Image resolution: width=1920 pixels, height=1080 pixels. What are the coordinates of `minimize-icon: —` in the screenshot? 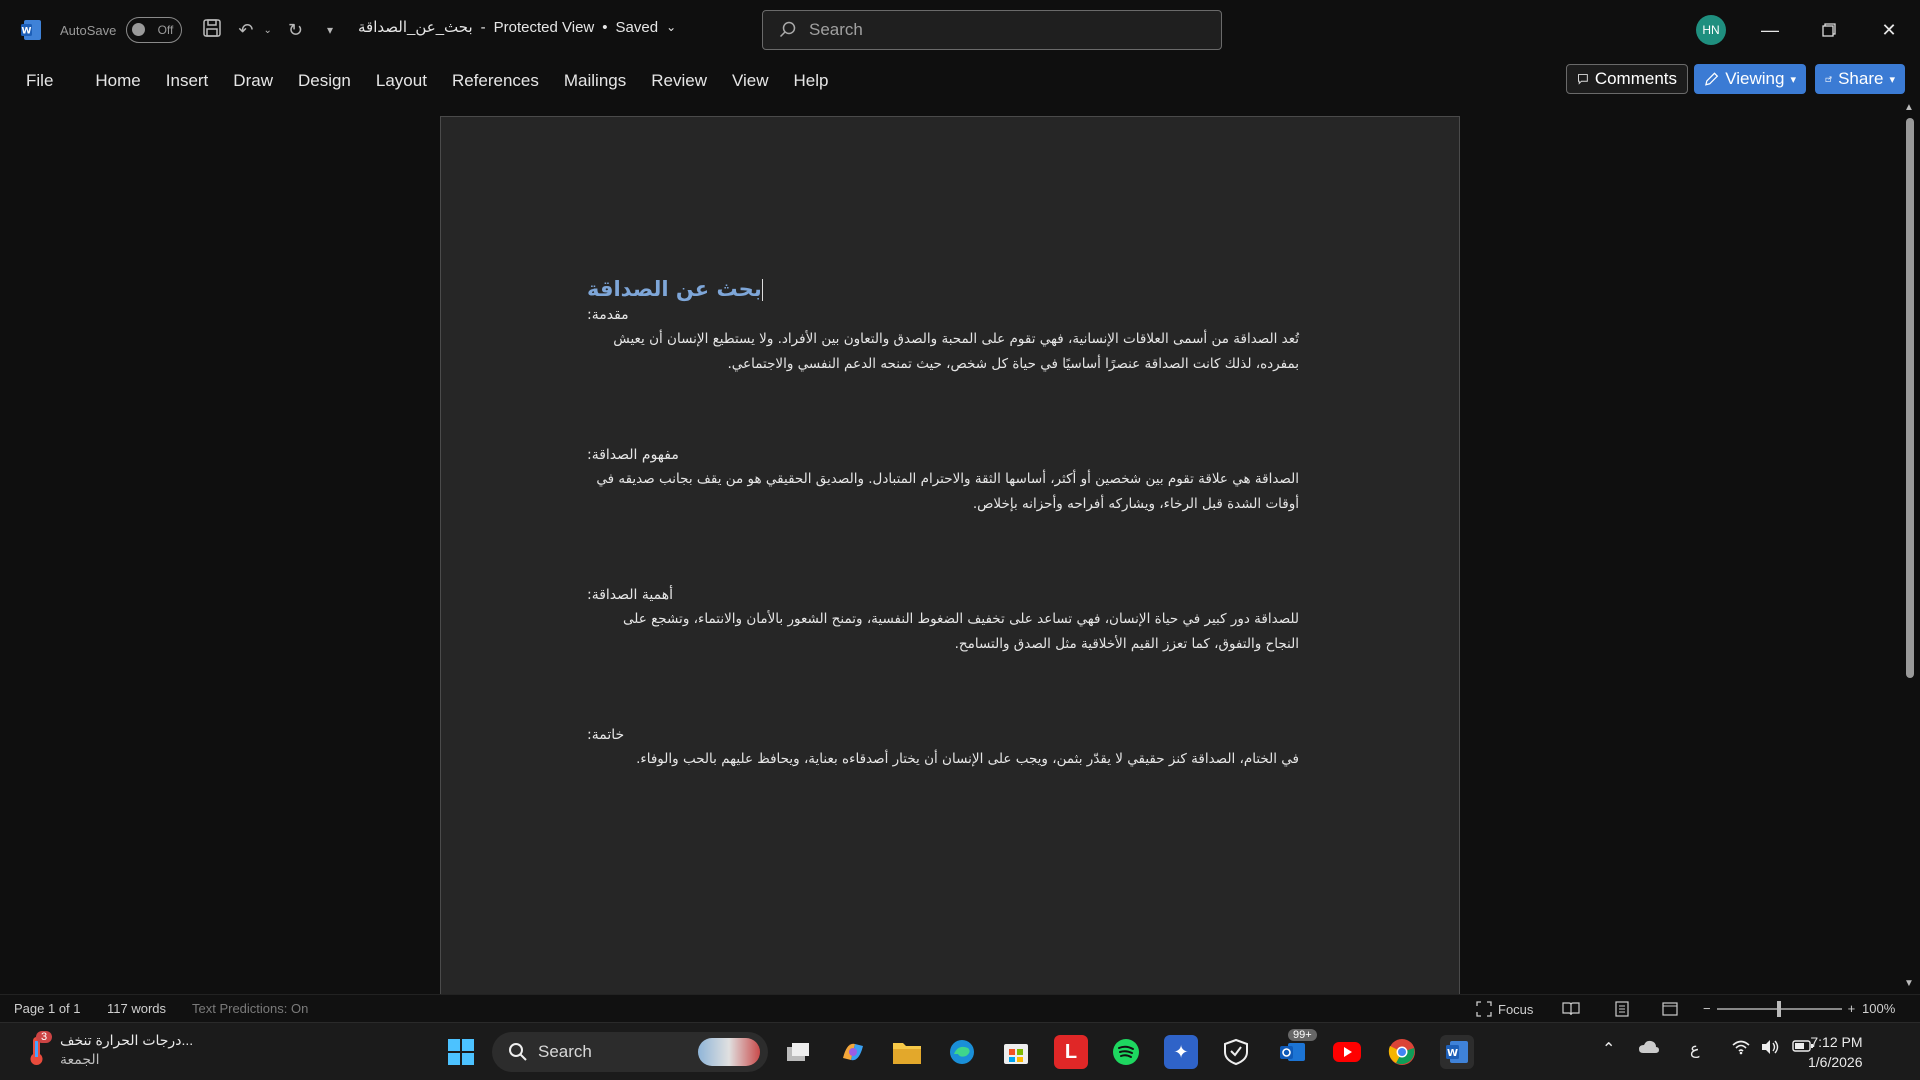 It's located at (1770, 29).